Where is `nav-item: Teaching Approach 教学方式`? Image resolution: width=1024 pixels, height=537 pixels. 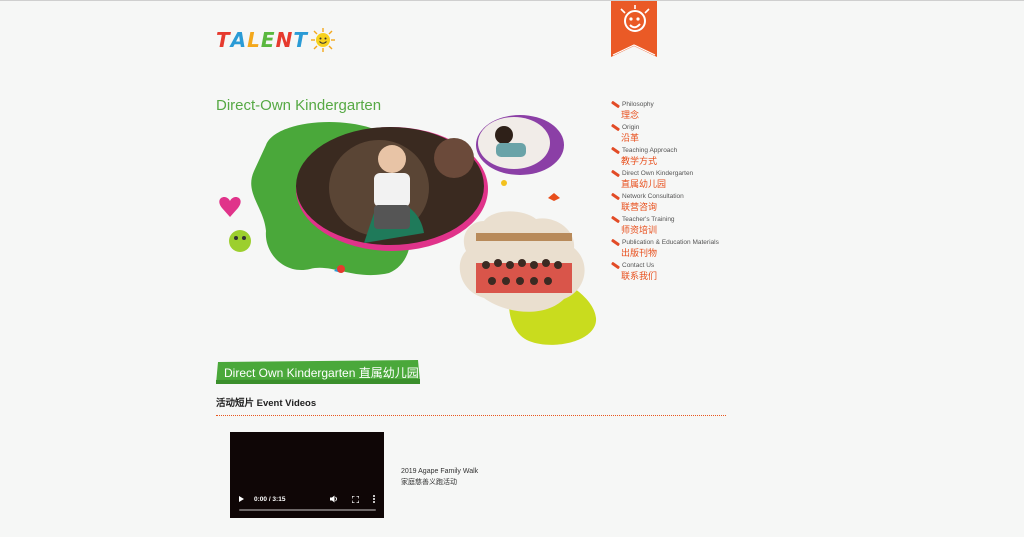 nav-item: Teaching Approach 教学方式 is located at coordinates (680, 157).